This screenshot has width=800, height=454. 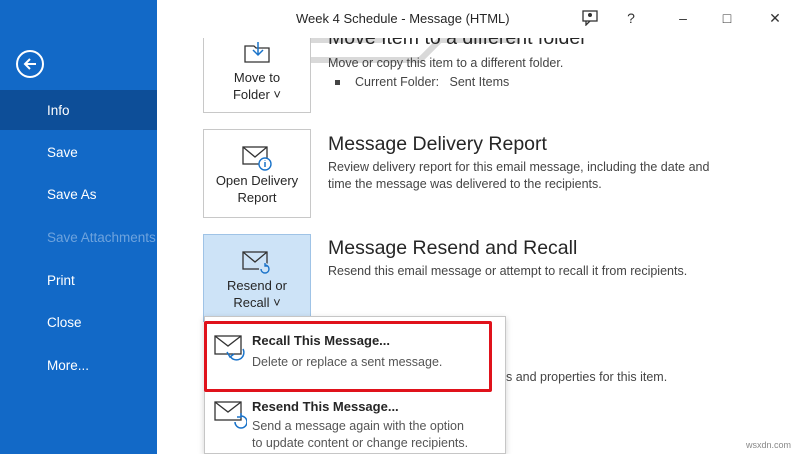 What do you see at coordinates (78, 110) in the screenshot?
I see `nav-info: Info` at bounding box center [78, 110].